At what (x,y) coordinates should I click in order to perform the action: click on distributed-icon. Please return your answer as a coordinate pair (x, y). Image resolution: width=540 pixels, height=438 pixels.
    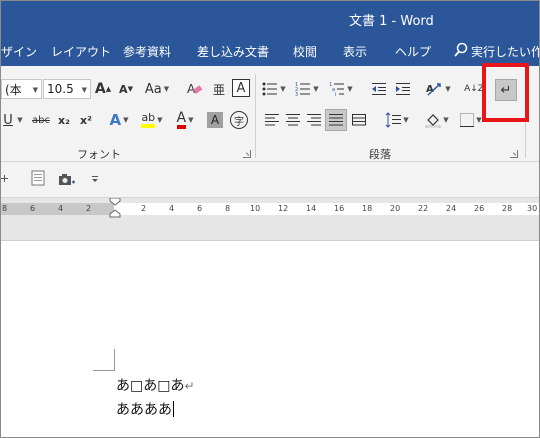
    Looking at the image, I should click on (359, 120).